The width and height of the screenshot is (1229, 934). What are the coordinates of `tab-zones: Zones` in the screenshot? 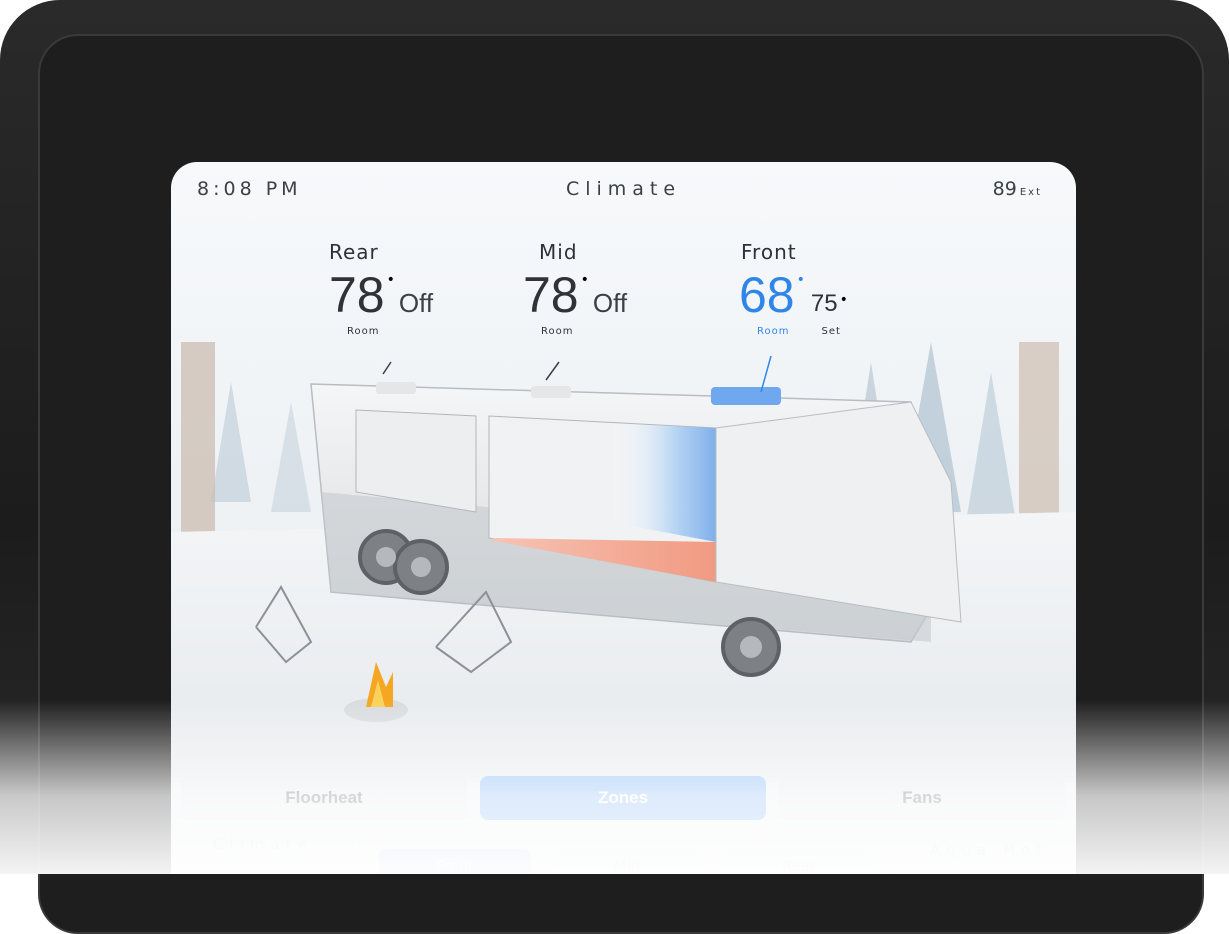 It's located at (623, 798).